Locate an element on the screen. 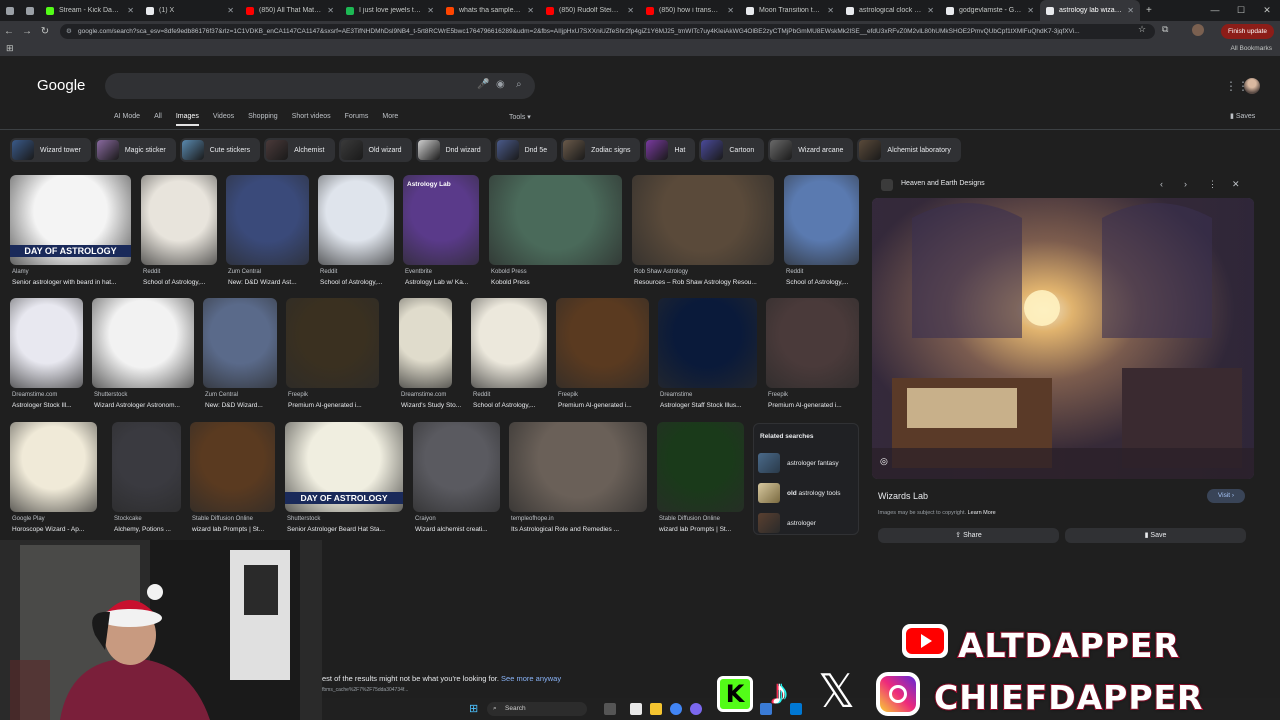 This screenshot has height=720, width=1280. related-item: old astrology tools is located at coordinates (808, 493).